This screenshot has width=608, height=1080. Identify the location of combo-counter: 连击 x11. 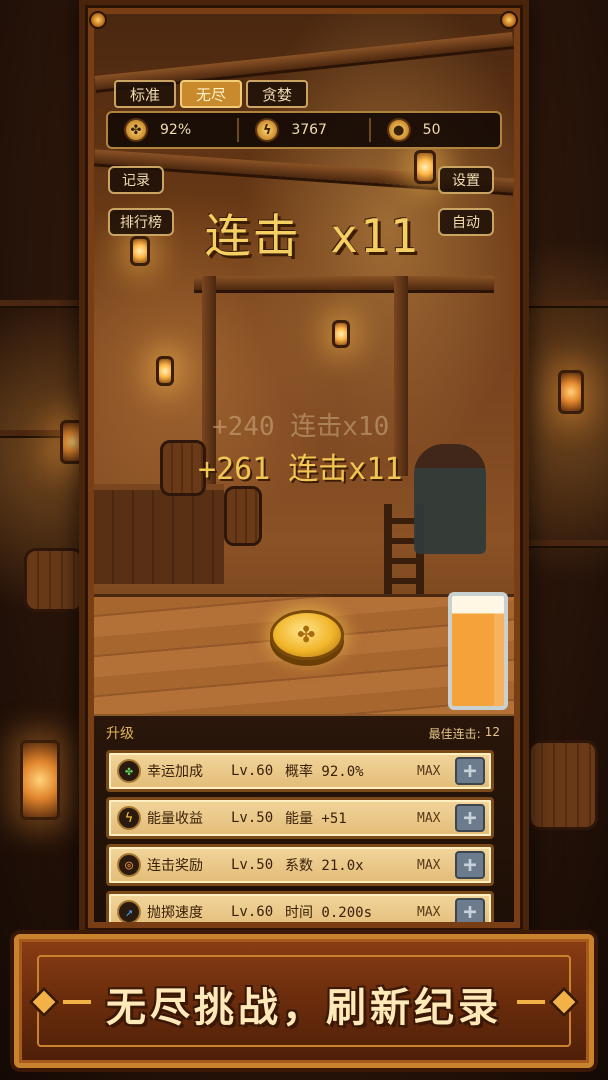
(312, 236).